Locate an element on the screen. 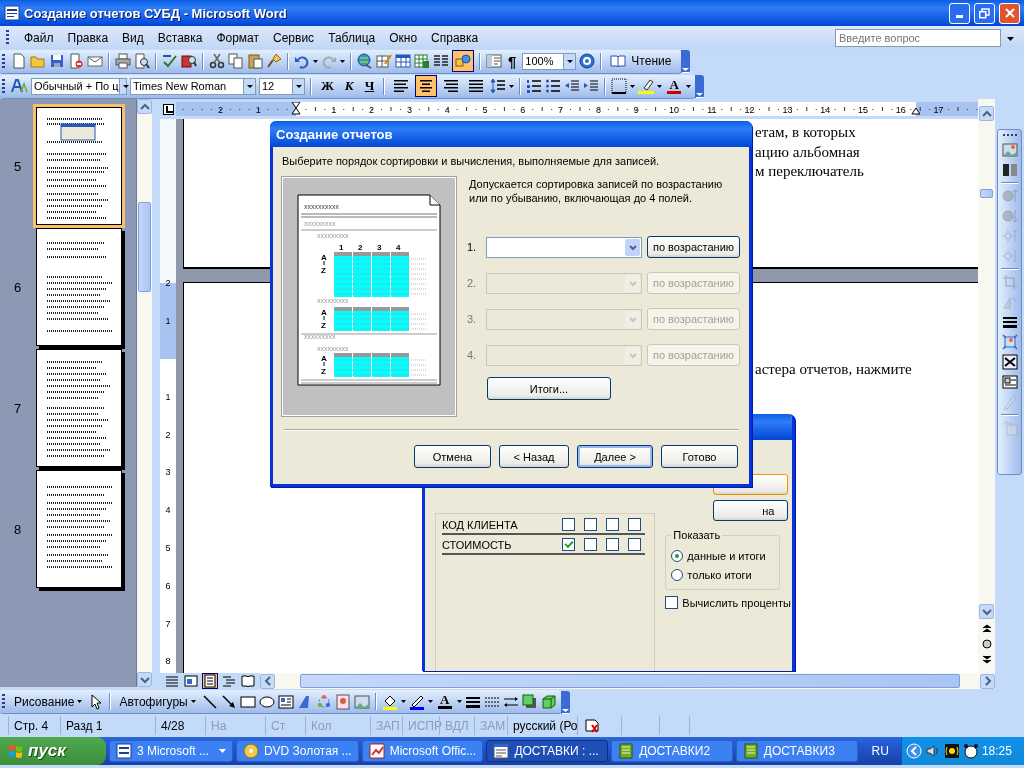 The width and height of the screenshot is (1024, 768). signal-icon is located at coordinates (951, 751).